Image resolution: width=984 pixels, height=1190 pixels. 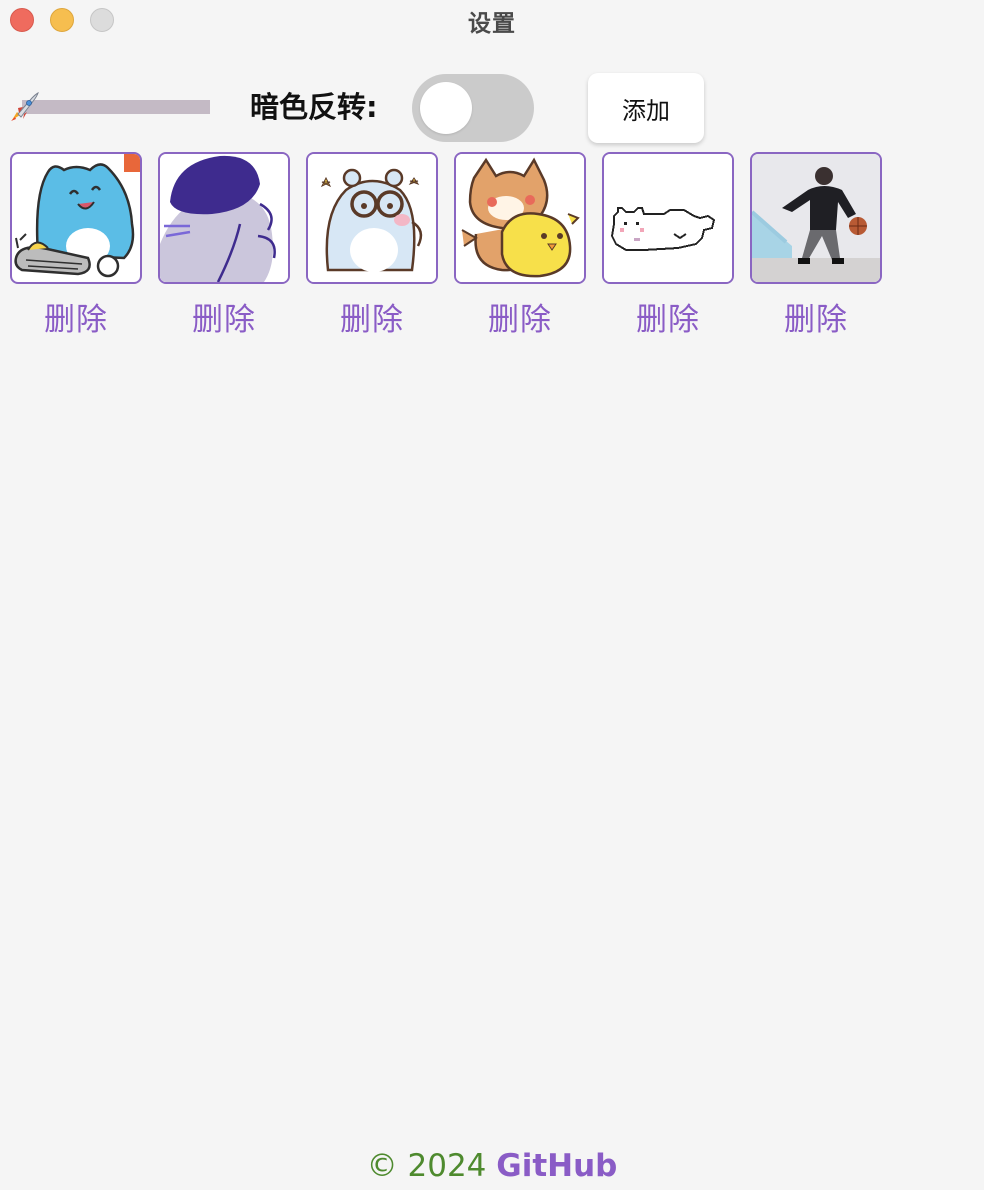 What do you see at coordinates (816, 218) in the screenshot?
I see `sticker-thumbnail-player-photo` at bounding box center [816, 218].